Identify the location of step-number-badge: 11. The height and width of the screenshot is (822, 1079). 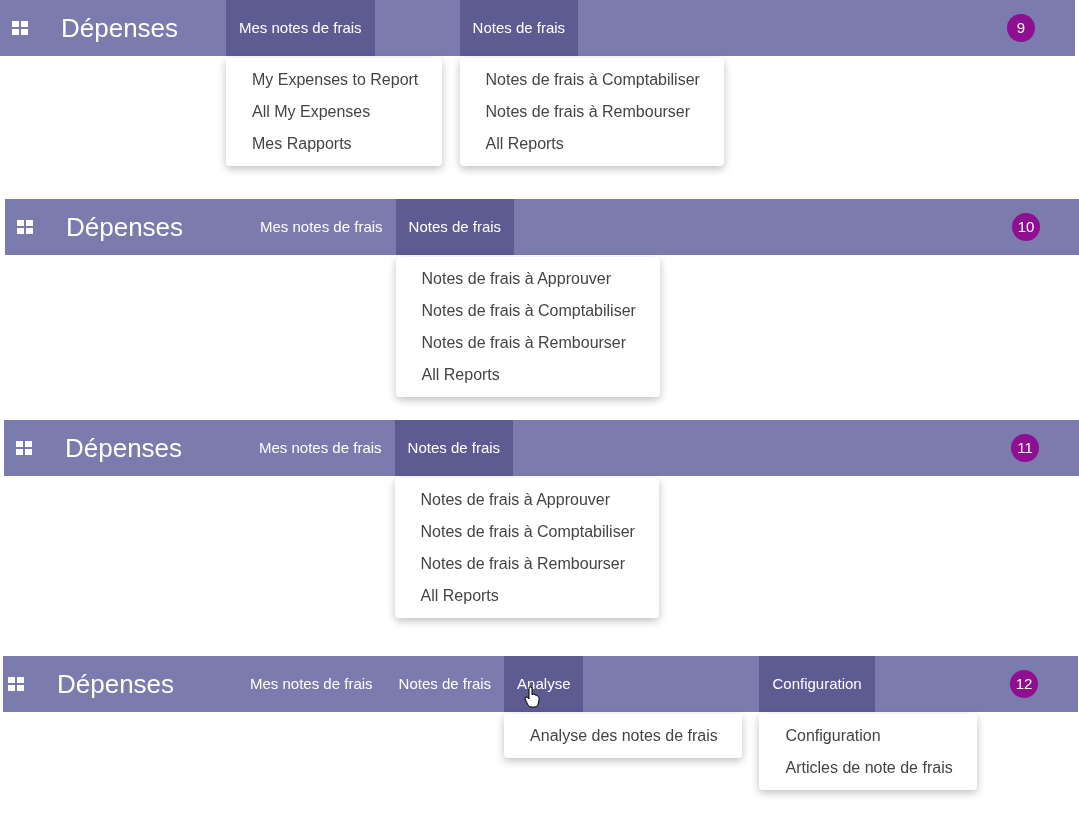
(1025, 448).